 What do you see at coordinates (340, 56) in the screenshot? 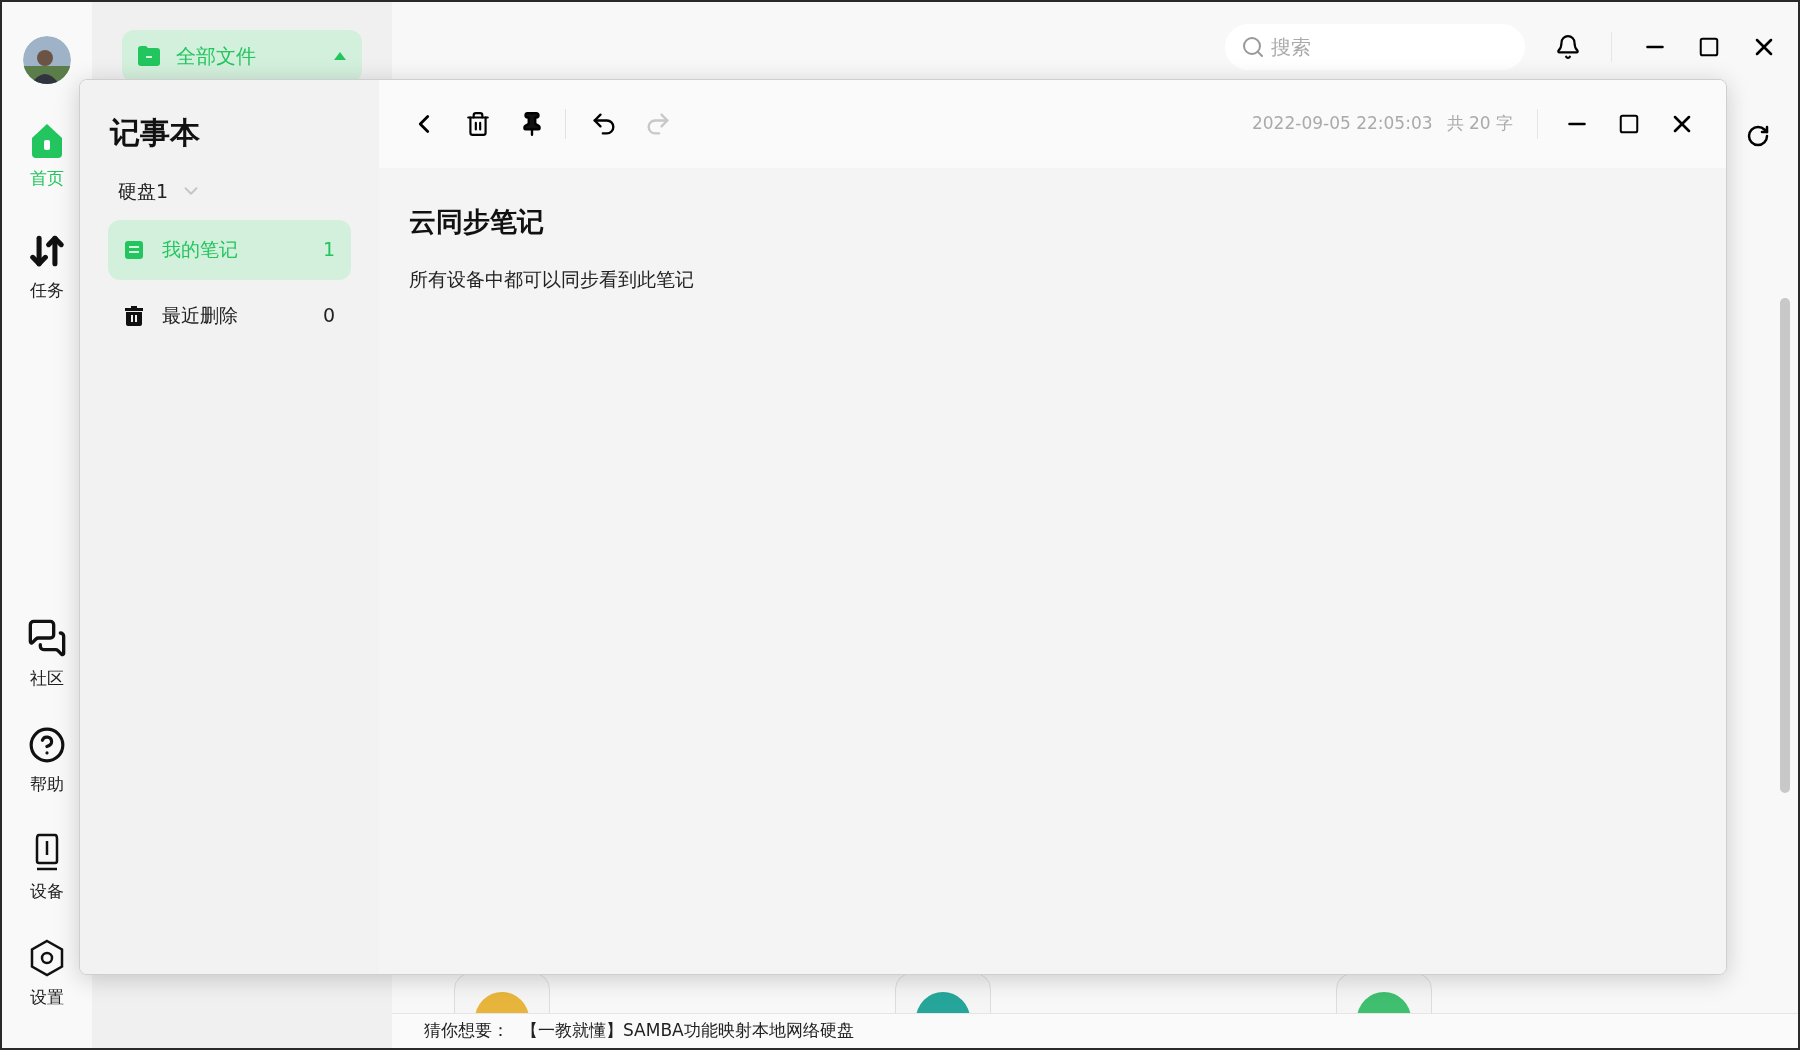
I see `caret-icon` at bounding box center [340, 56].